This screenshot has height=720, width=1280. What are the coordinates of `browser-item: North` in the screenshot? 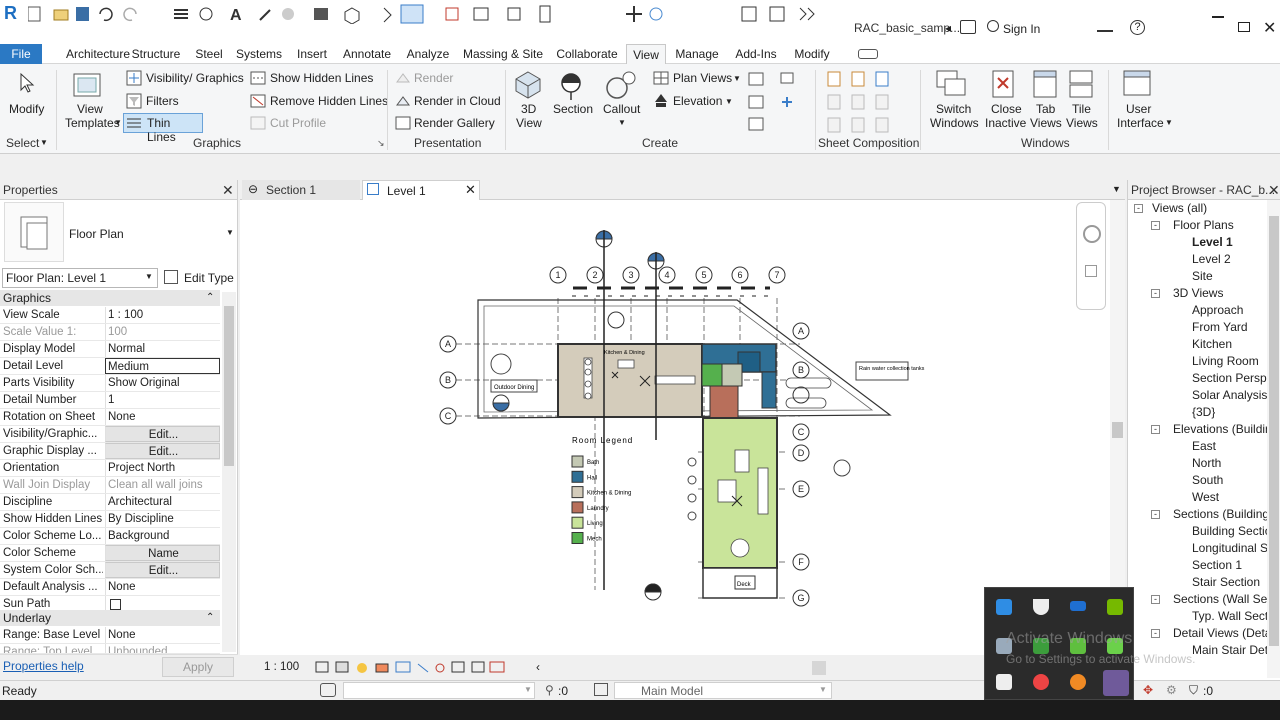 It's located at (1206, 463).